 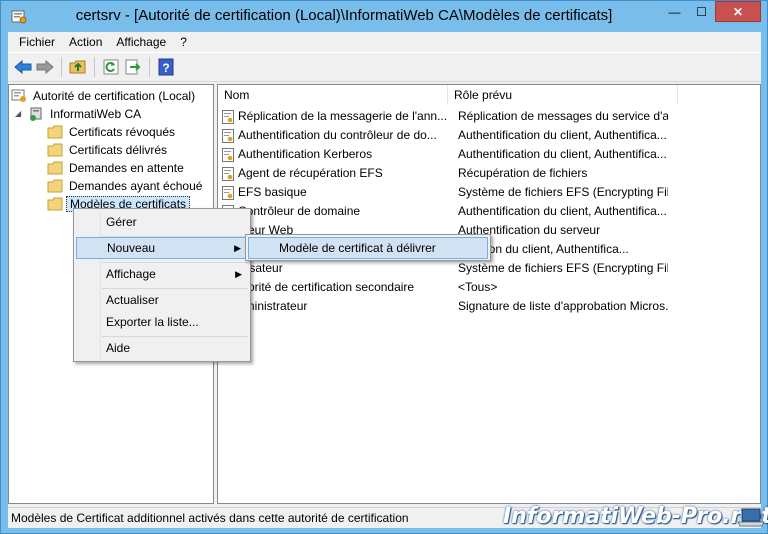 I want to click on menu-item-new: Nouveau ▶, so click(x=162, y=248).